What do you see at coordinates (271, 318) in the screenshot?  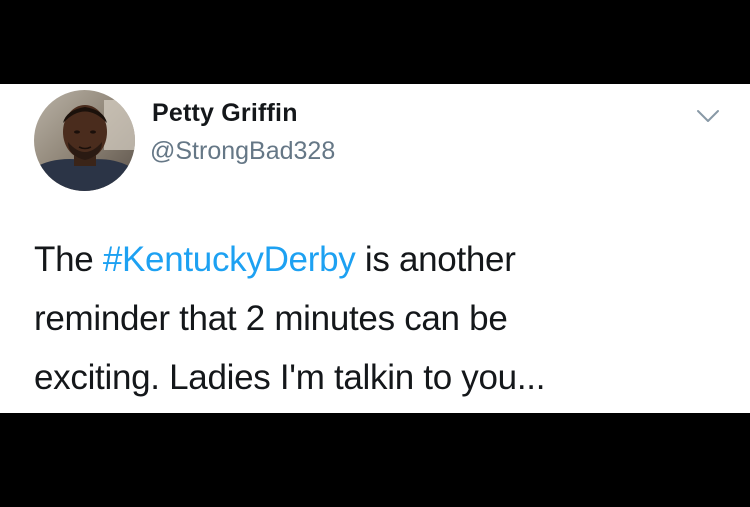 I see `tweet-text-line-2: reminder that 2 minutes can be` at bounding box center [271, 318].